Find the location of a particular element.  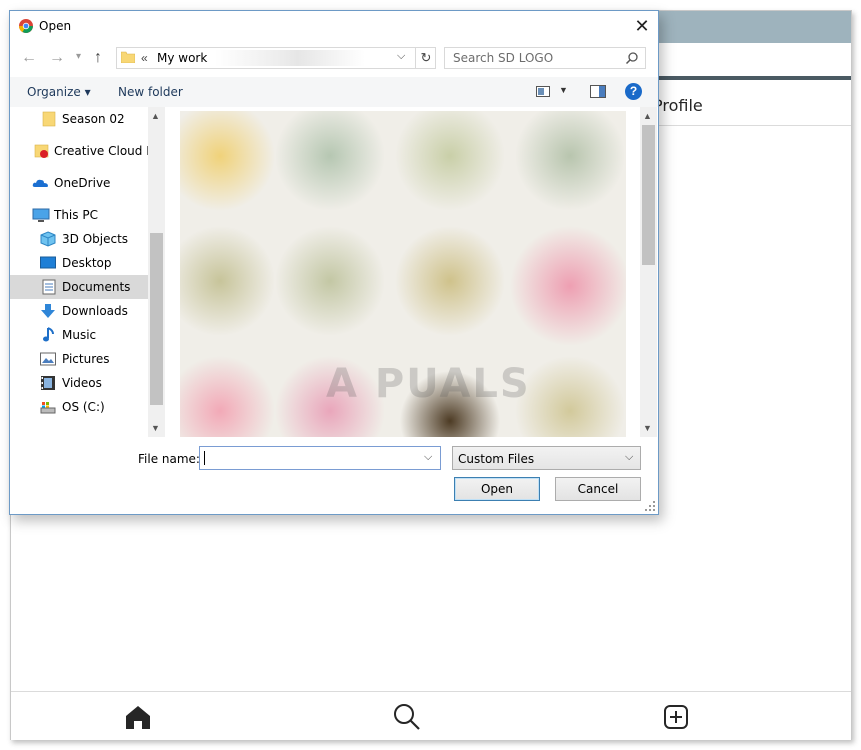

header-divider is located at coordinates (752, 125).